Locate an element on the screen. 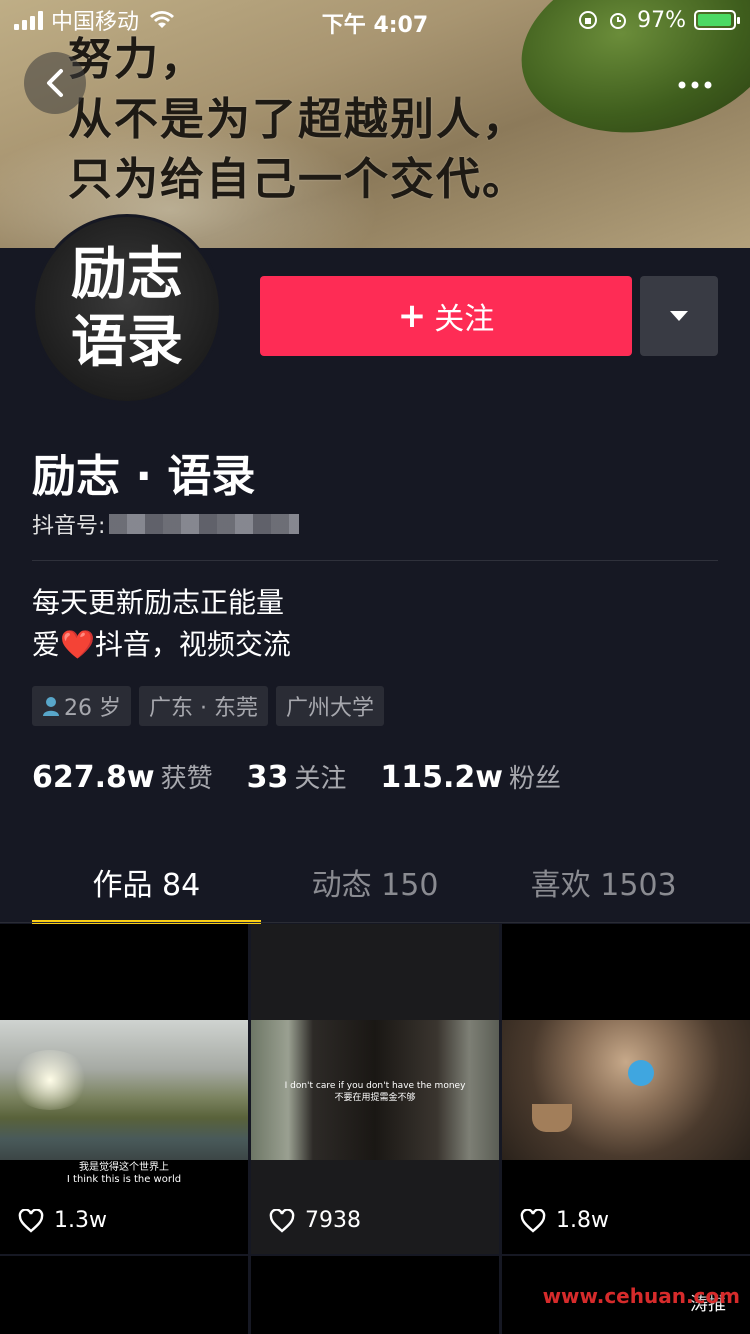 Image resolution: width=750 pixels, height=1334 pixels. profile-stats: 627.8w 获赞 33 关注 115.2w 粉丝 is located at coordinates (313, 776).